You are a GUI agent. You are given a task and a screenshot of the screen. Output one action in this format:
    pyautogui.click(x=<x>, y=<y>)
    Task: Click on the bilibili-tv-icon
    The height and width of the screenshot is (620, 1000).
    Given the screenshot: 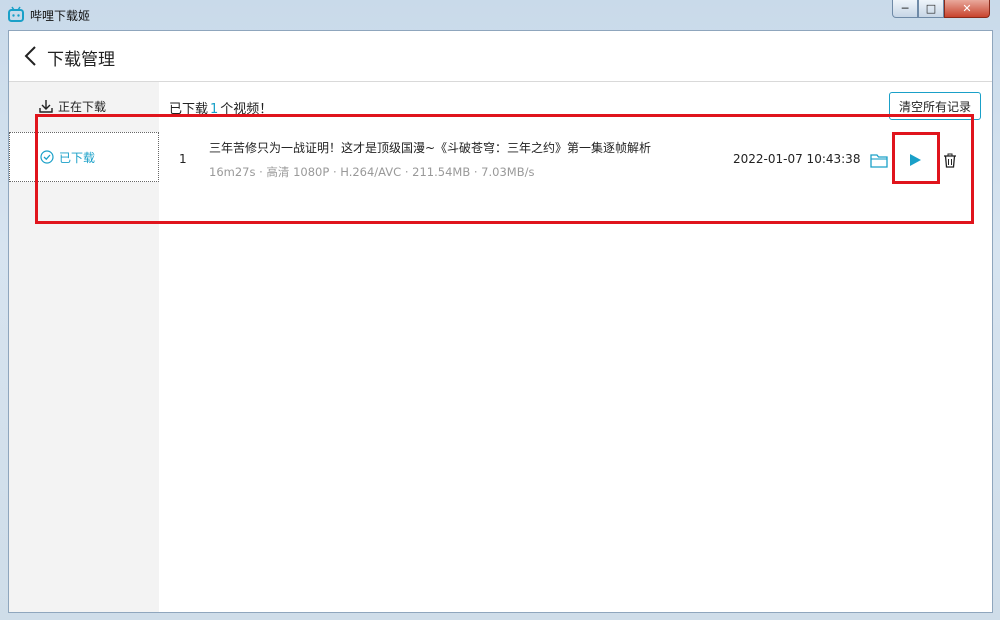 What is the action you would take?
    pyautogui.click(x=16, y=14)
    